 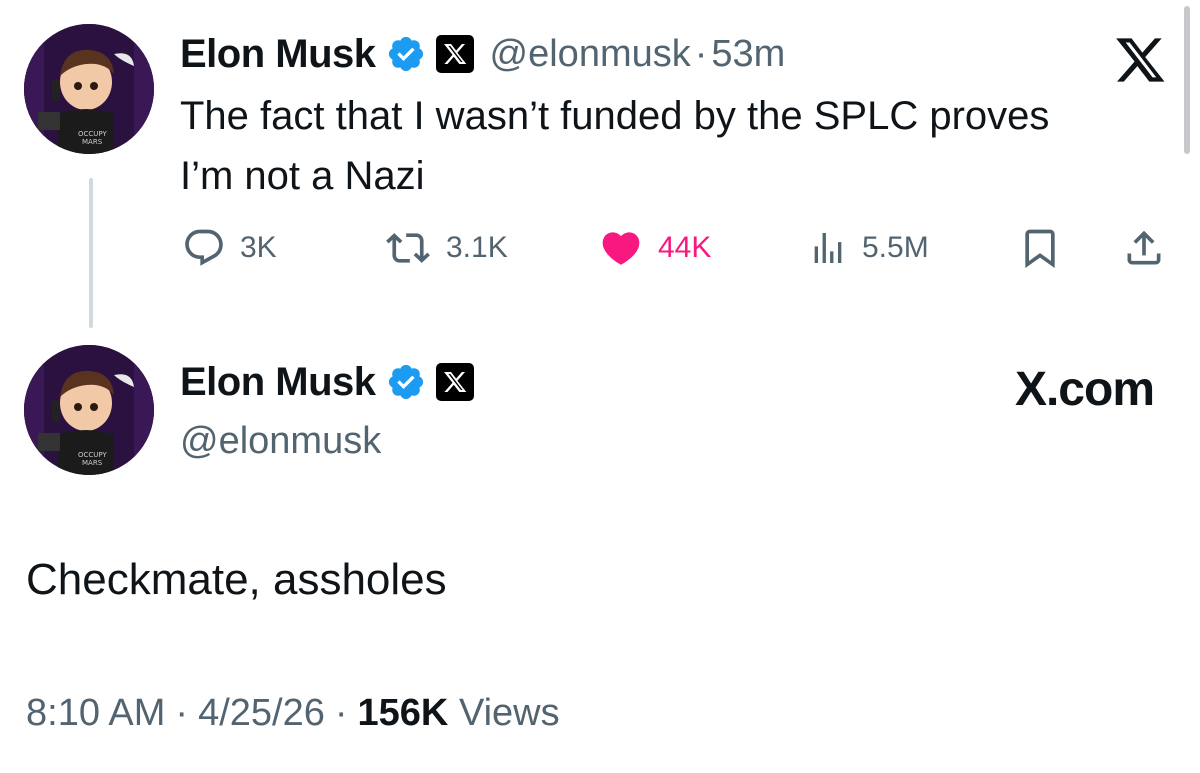 I want to click on views-button: 5.5M, so click(x=868, y=248).